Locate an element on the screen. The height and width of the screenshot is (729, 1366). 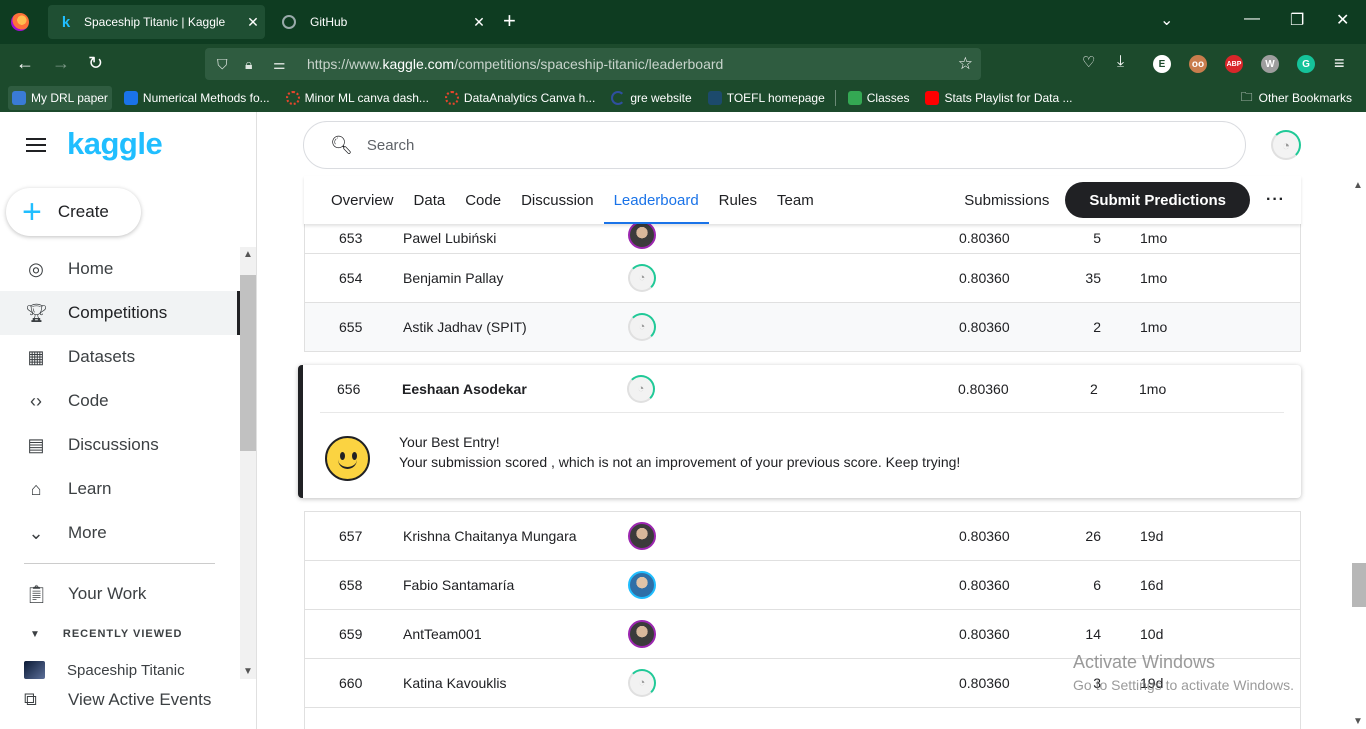
sidebar-item-datasets: ▦ Datasets is located at coordinates (120, 357).